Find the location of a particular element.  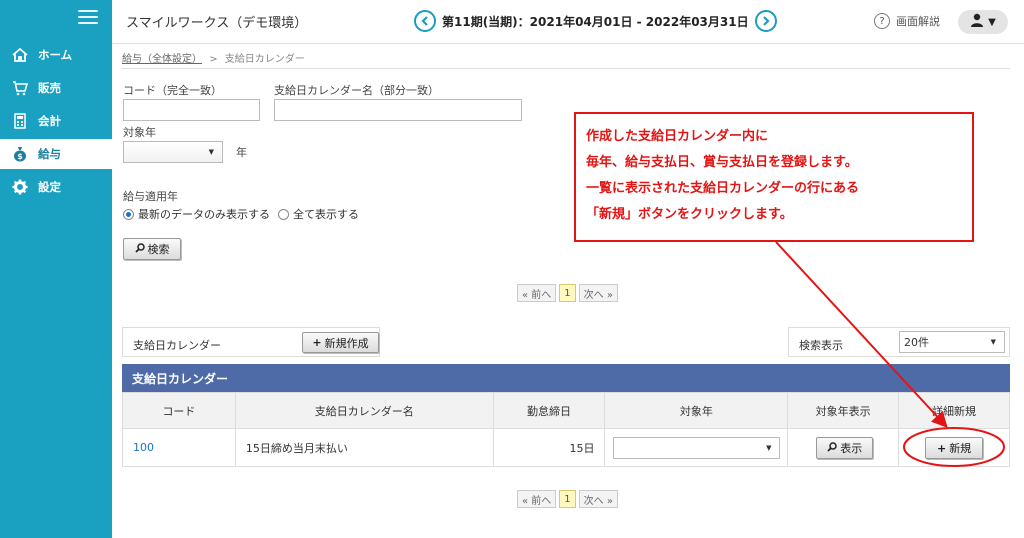

divider is located at coordinates (566, 68).